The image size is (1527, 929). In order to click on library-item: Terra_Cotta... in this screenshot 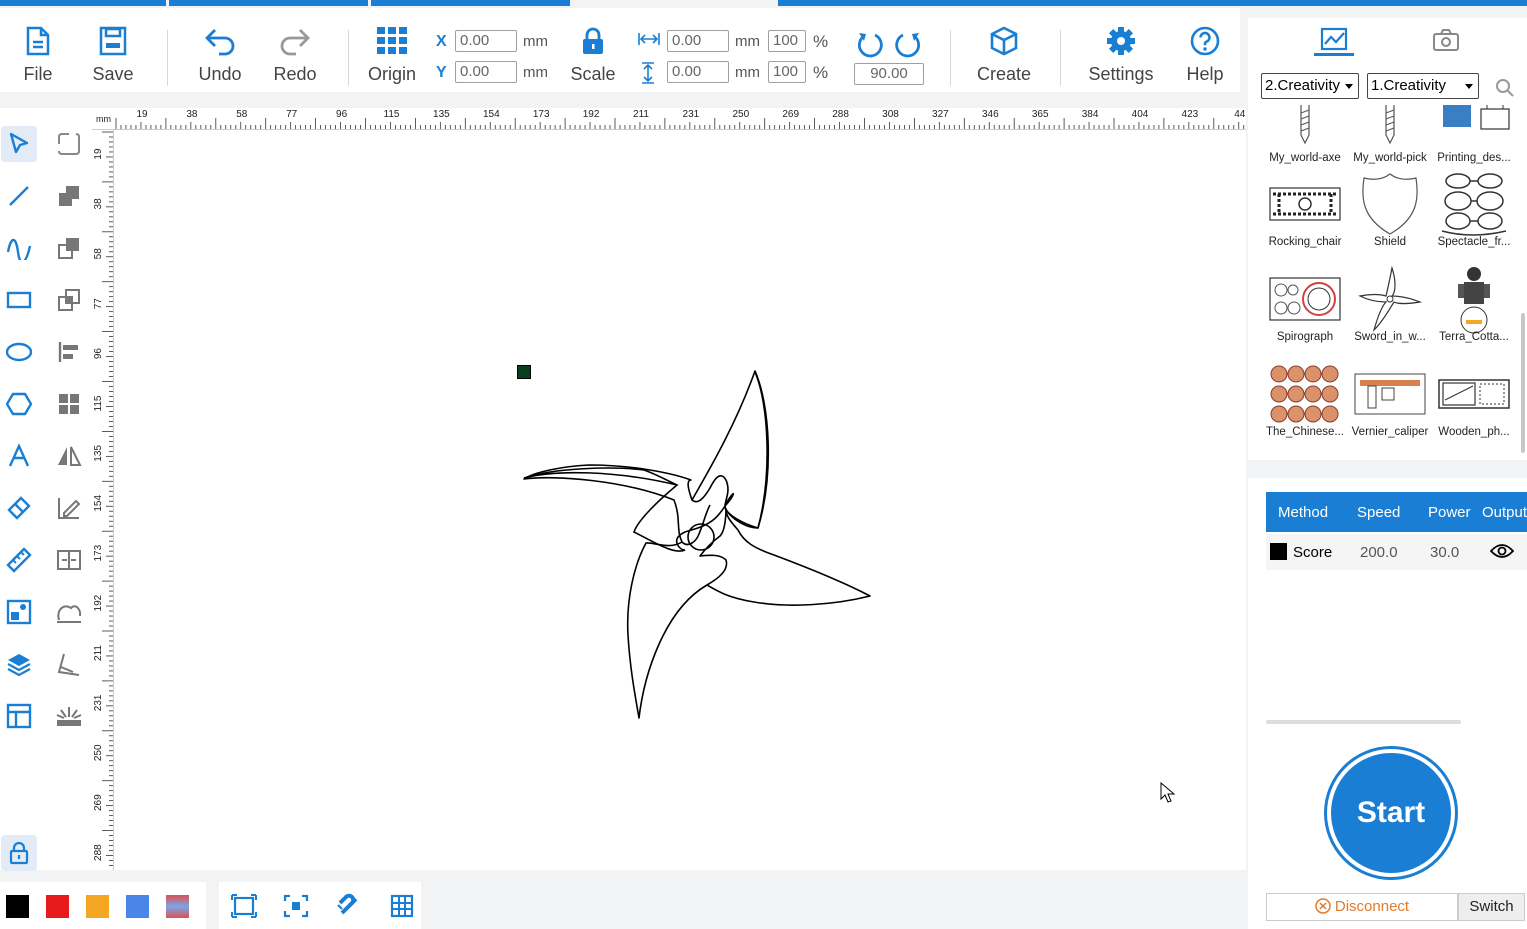, I will do `click(1474, 305)`.